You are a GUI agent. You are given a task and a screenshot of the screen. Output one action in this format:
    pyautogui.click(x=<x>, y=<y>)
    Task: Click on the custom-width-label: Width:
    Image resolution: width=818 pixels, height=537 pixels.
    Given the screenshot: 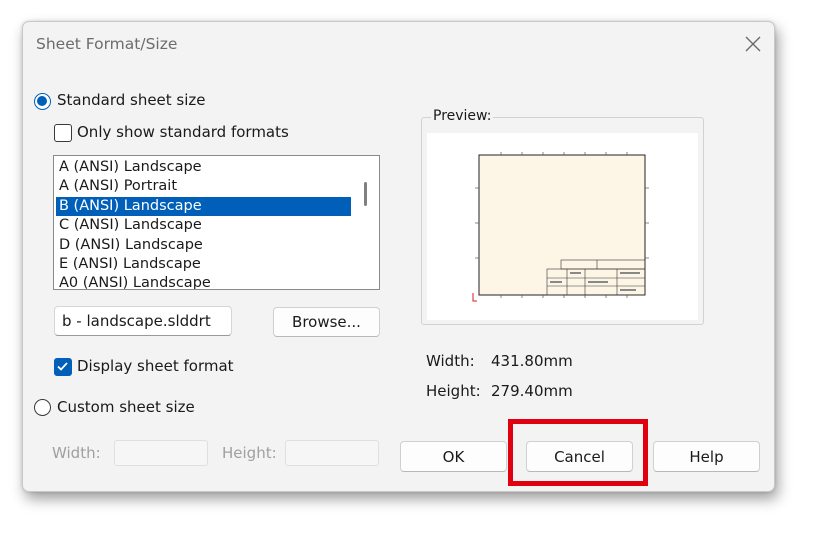 What is the action you would take?
    pyautogui.click(x=76, y=453)
    